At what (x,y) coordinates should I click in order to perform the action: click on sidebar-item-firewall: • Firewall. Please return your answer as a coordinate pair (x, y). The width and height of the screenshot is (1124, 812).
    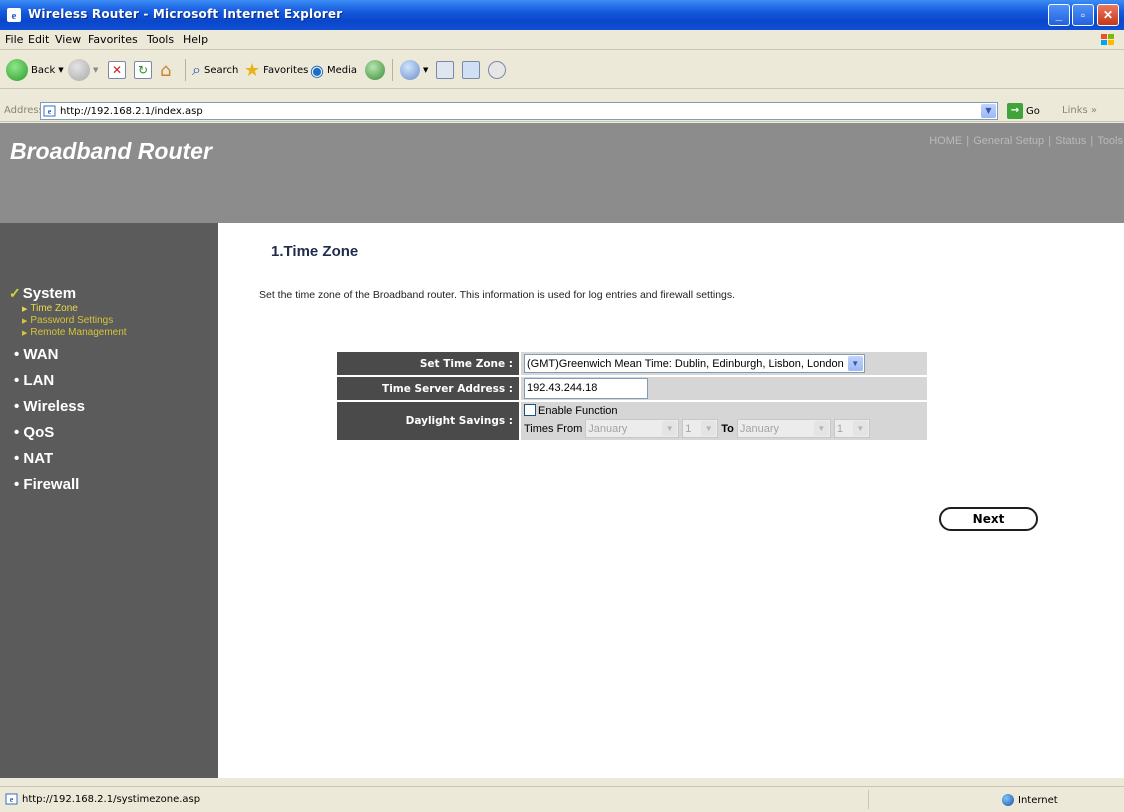
    Looking at the image, I should click on (70, 487).